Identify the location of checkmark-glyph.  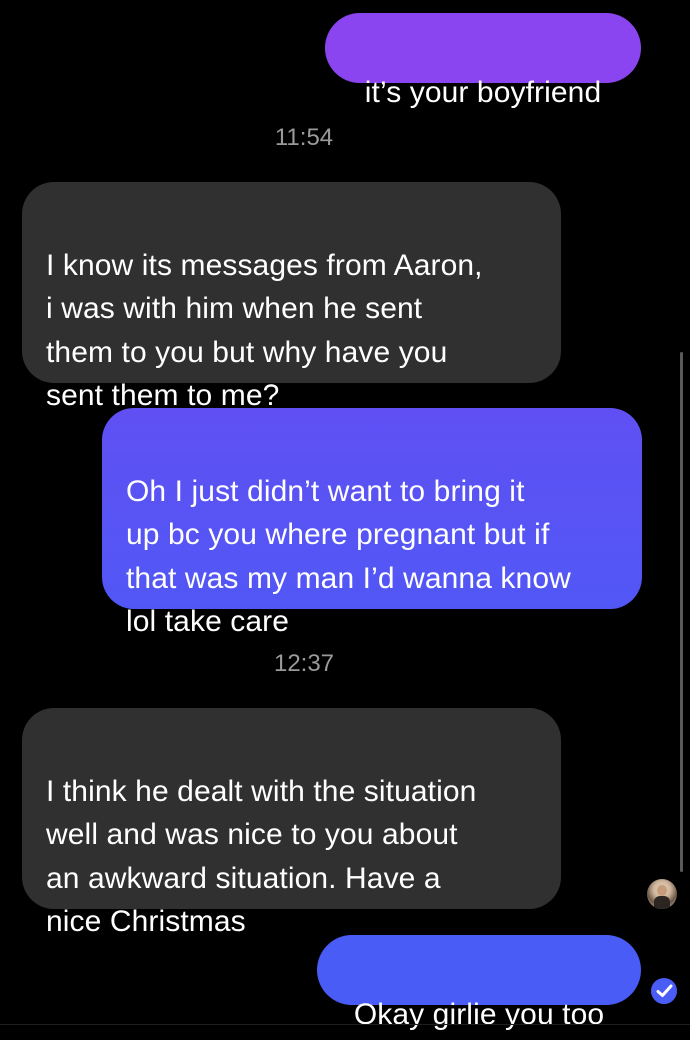
(664, 990).